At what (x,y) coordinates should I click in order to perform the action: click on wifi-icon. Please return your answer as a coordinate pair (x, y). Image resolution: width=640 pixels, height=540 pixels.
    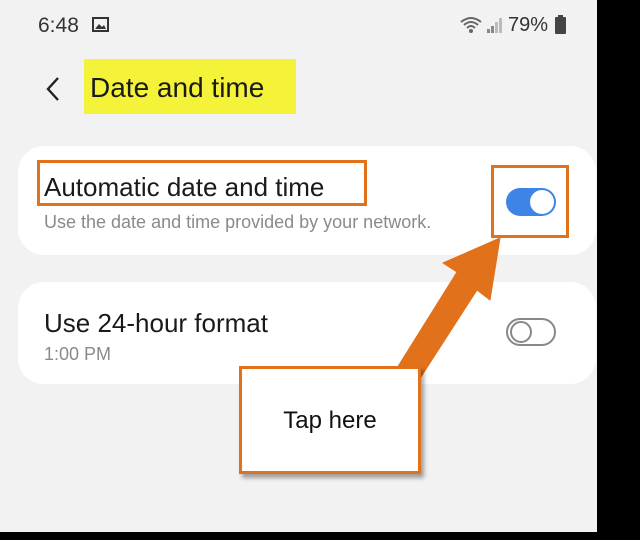
    Looking at the image, I should click on (471, 25).